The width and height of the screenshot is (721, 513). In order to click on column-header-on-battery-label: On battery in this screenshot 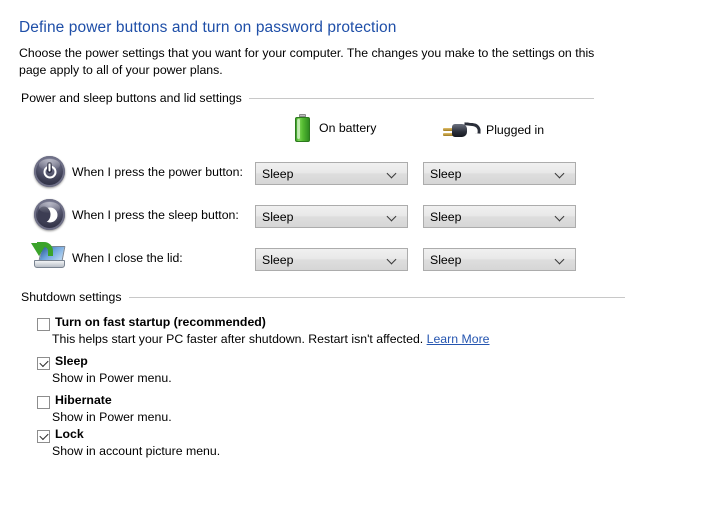, I will do `click(348, 128)`.